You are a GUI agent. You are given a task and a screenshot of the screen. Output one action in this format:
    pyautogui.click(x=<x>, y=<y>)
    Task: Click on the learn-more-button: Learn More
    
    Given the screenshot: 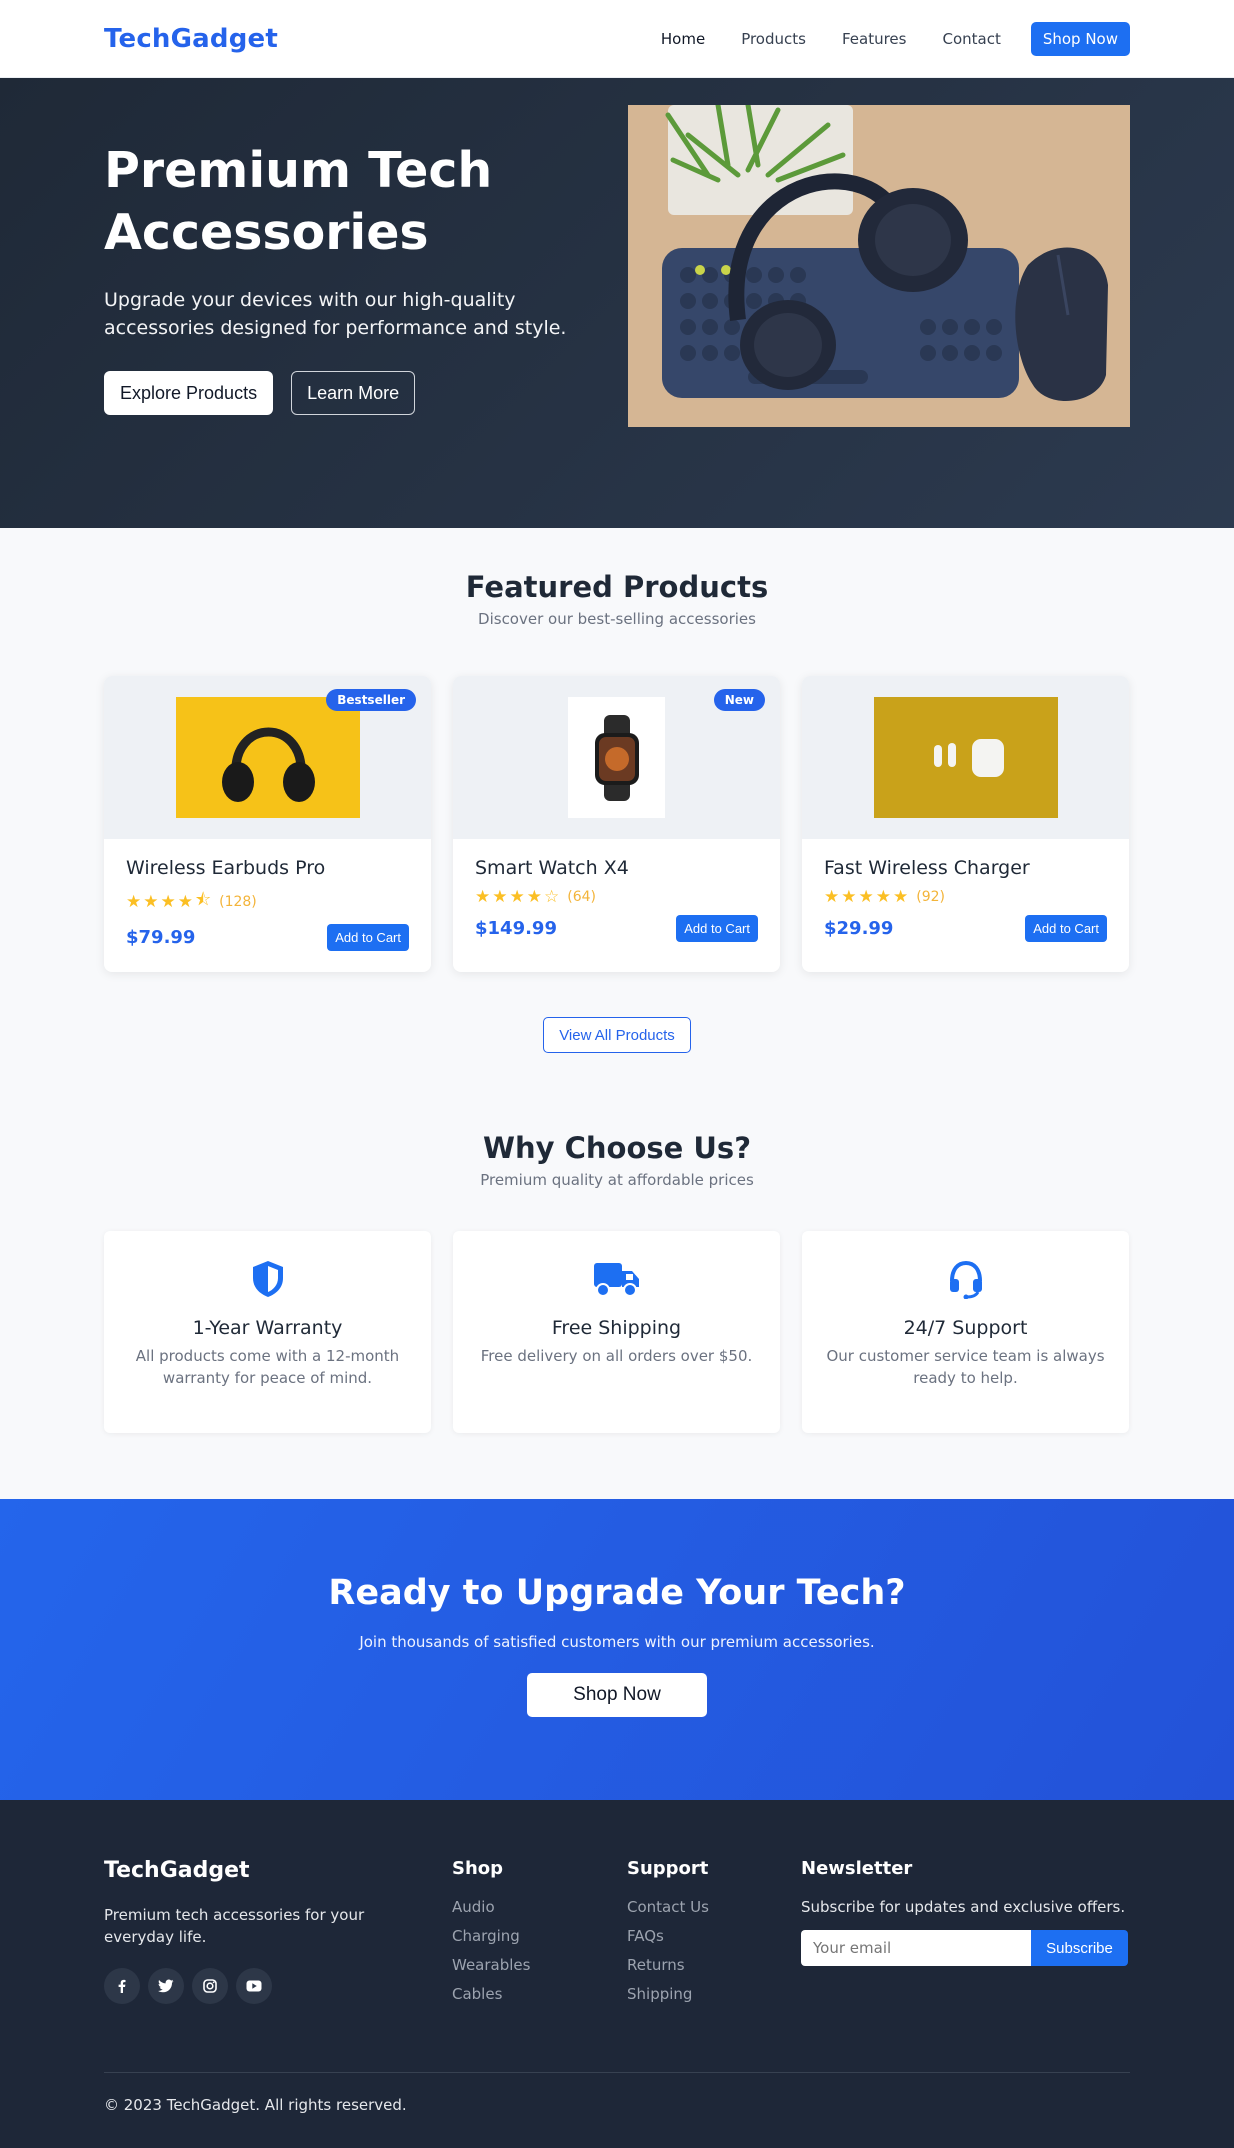 What is the action you would take?
    pyautogui.click(x=353, y=393)
    